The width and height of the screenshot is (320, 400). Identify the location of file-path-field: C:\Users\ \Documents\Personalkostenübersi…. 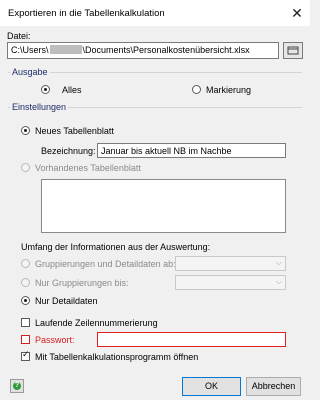
(143, 50).